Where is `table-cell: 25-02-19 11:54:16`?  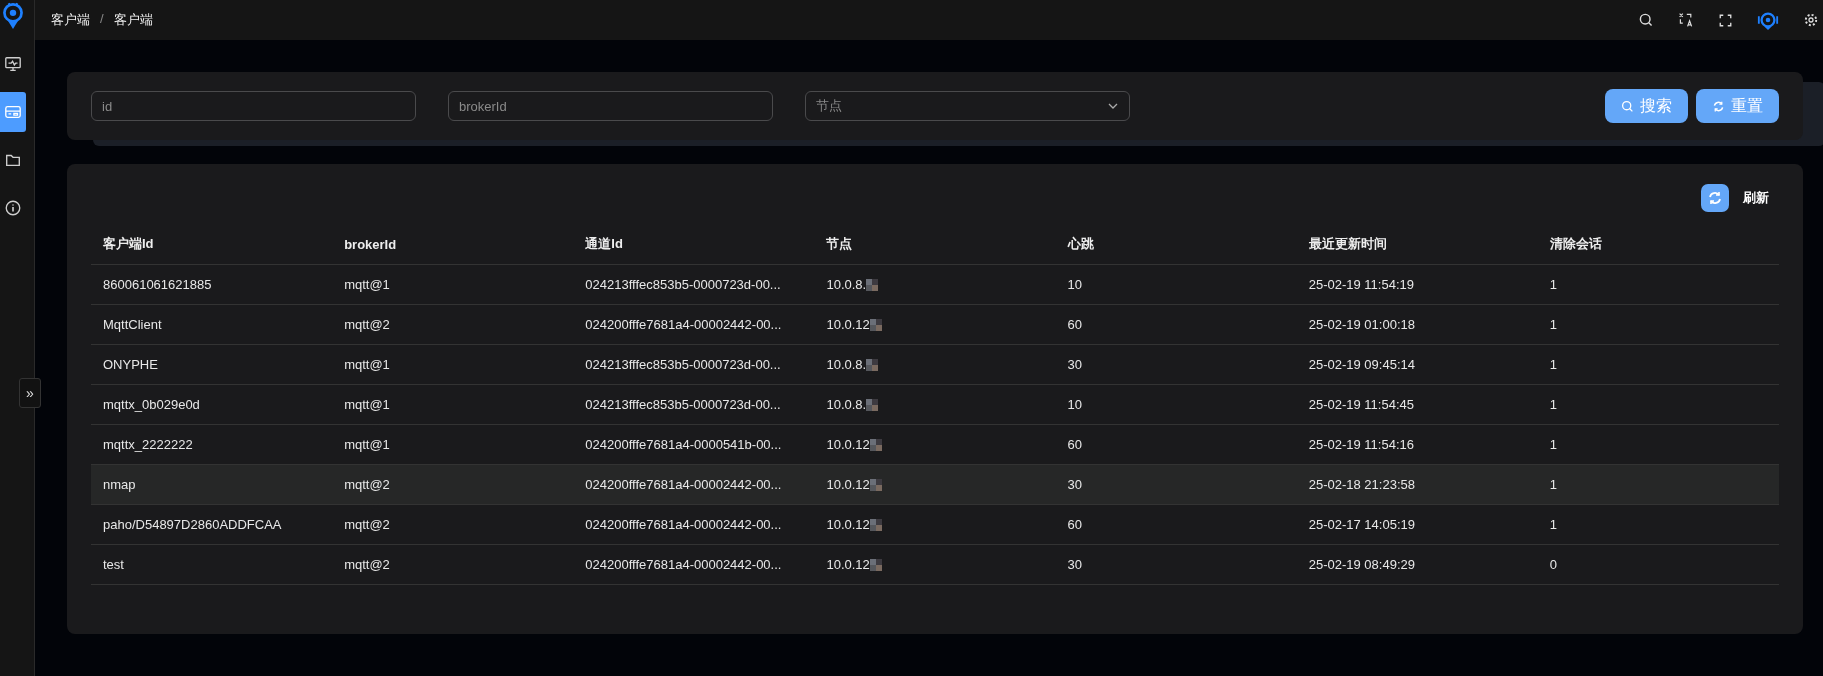
table-cell: 25-02-19 11:54:16 is located at coordinates (1361, 444).